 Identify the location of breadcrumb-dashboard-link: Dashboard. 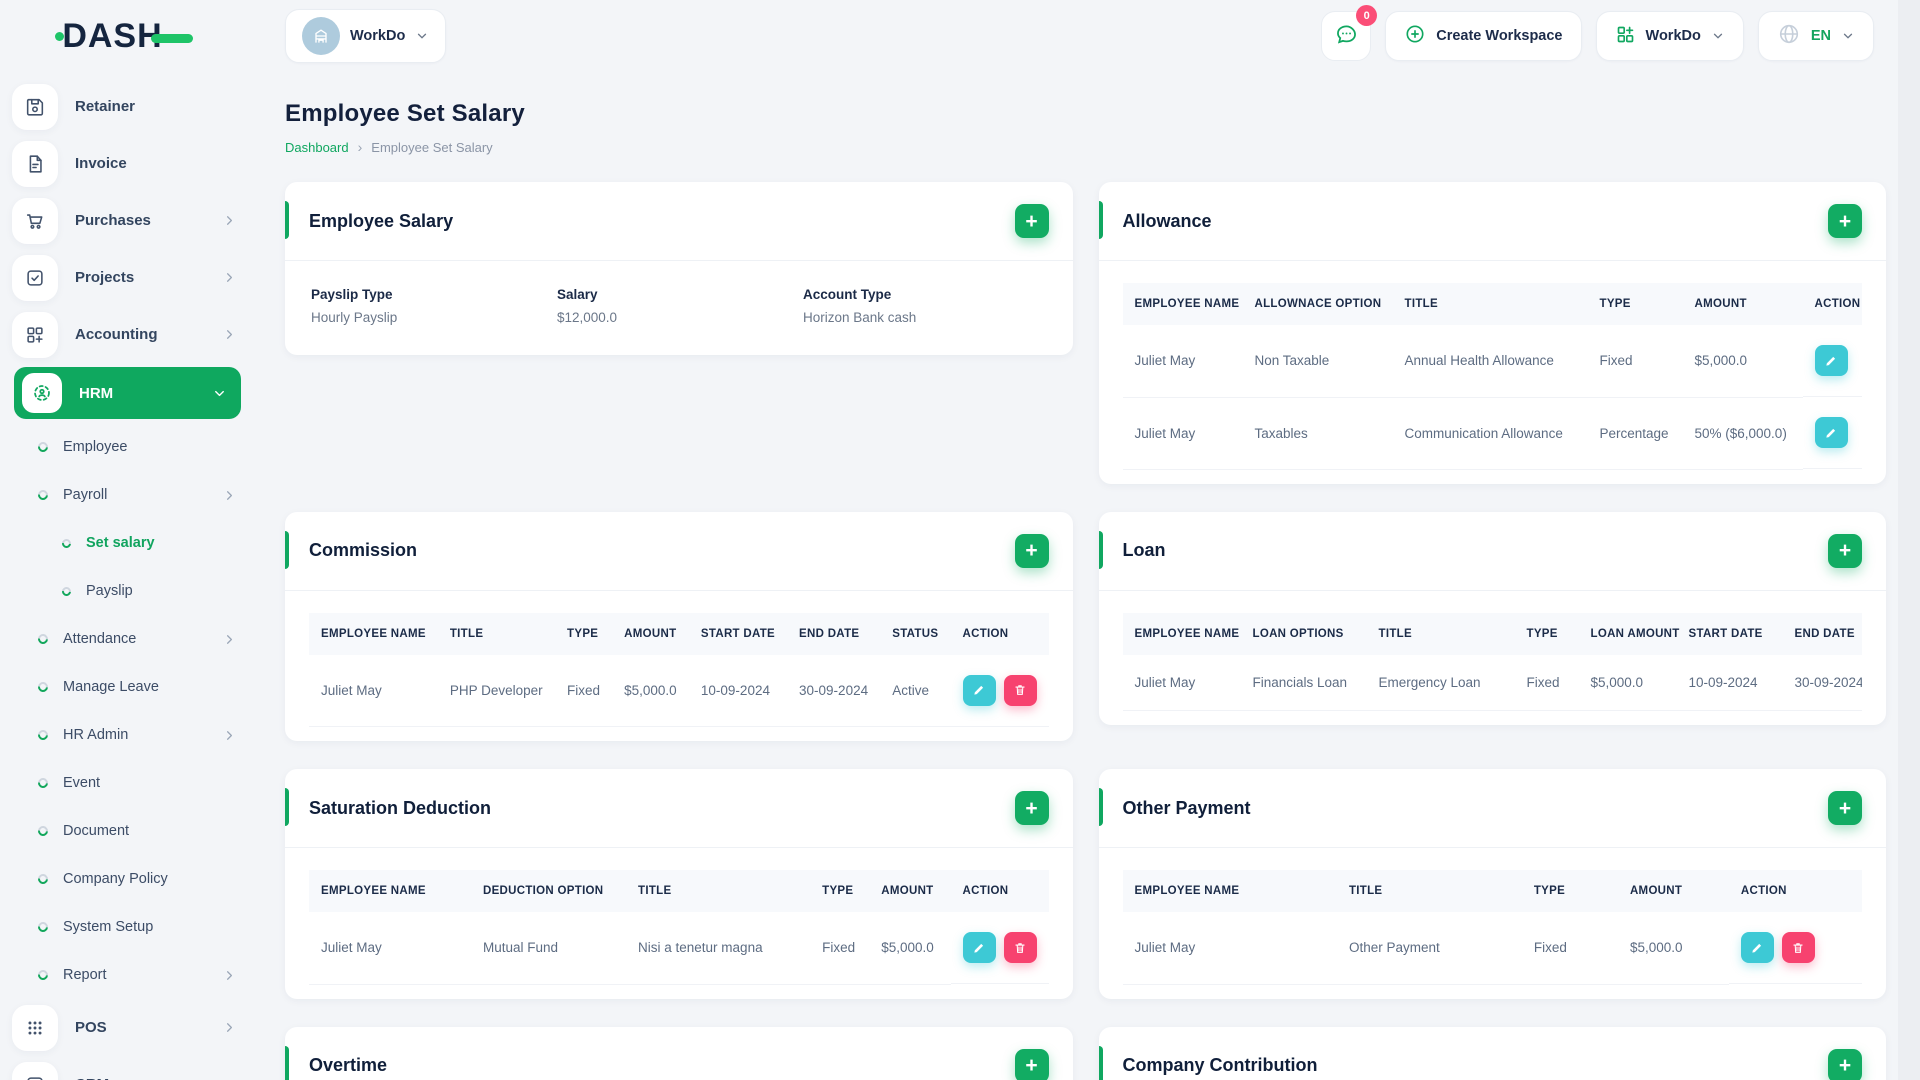
(317, 147).